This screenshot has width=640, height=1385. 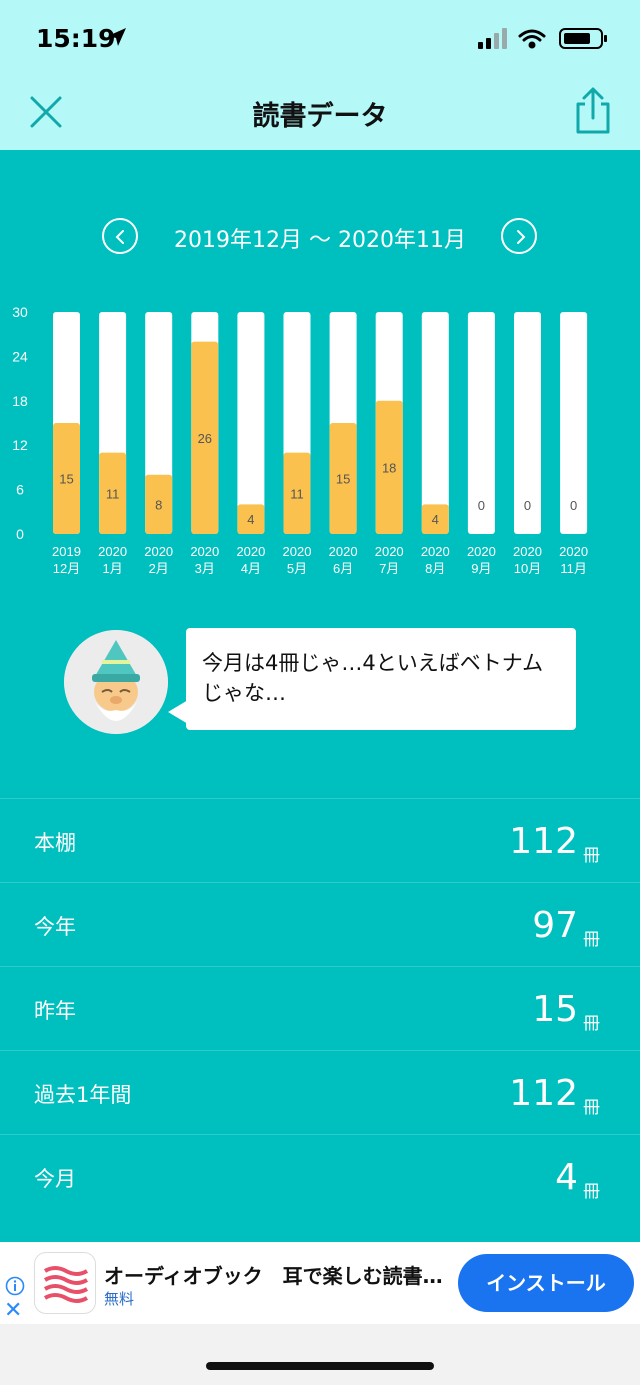 I want to click on speech-bubble-tail, so click(x=178, y=712).